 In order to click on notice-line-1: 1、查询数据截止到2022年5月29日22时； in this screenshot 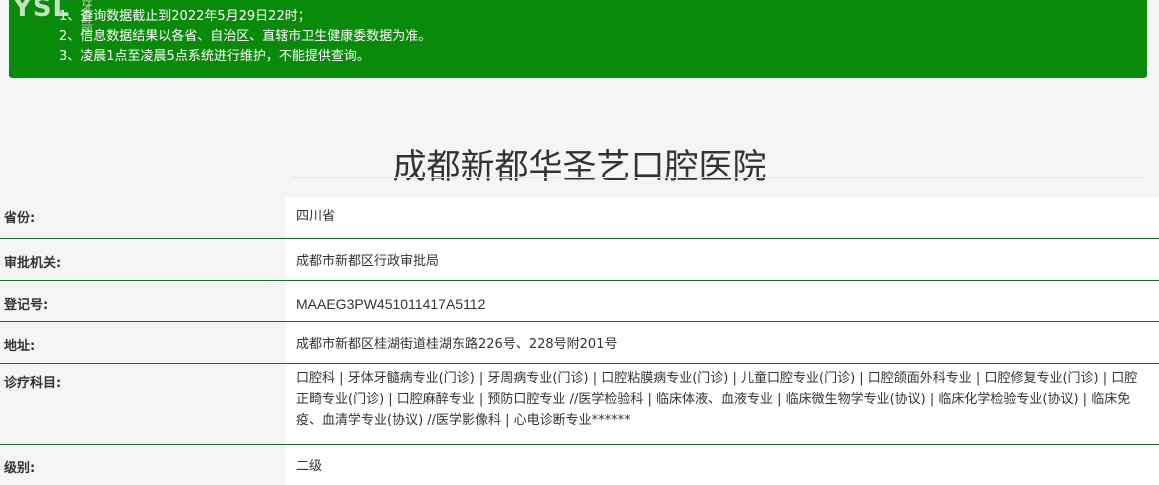, I will do `click(185, 16)`.